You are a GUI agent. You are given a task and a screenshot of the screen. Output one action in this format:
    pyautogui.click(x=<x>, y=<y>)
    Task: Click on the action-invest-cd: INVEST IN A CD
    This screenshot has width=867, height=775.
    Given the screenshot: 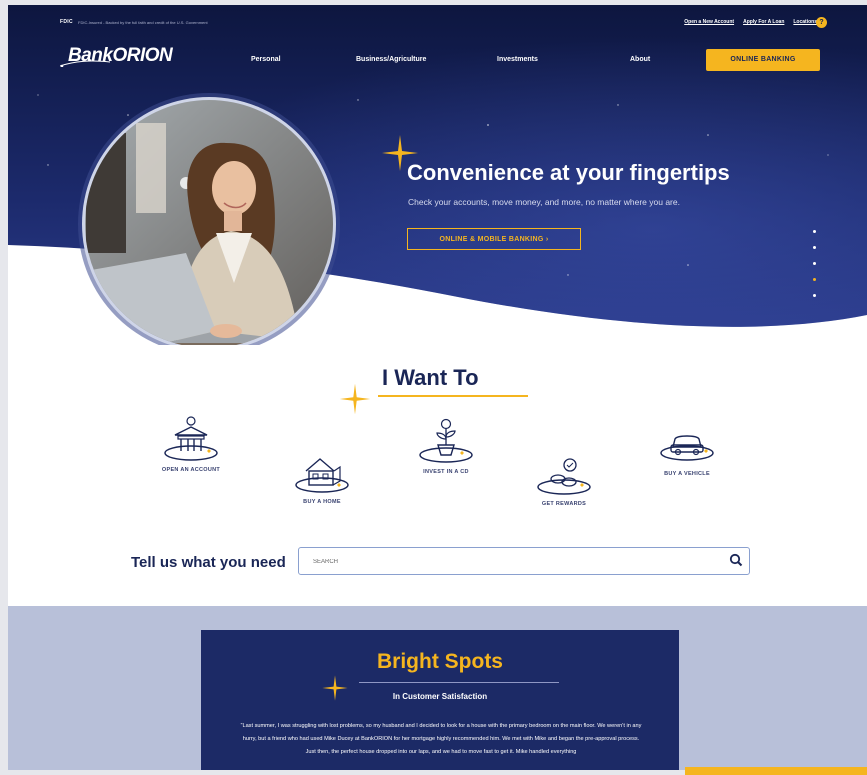 What is the action you would take?
    pyautogui.click(x=446, y=446)
    